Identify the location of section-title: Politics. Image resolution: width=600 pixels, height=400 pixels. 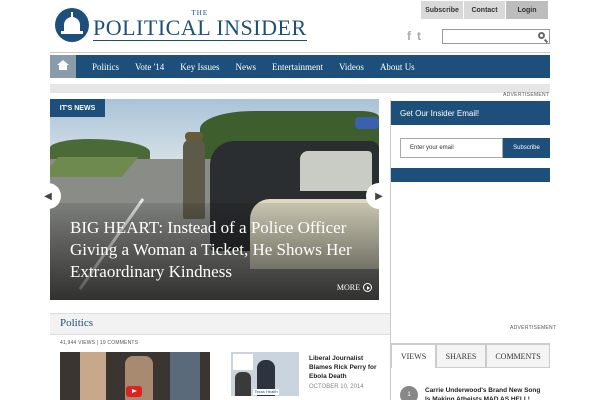
(76, 323).